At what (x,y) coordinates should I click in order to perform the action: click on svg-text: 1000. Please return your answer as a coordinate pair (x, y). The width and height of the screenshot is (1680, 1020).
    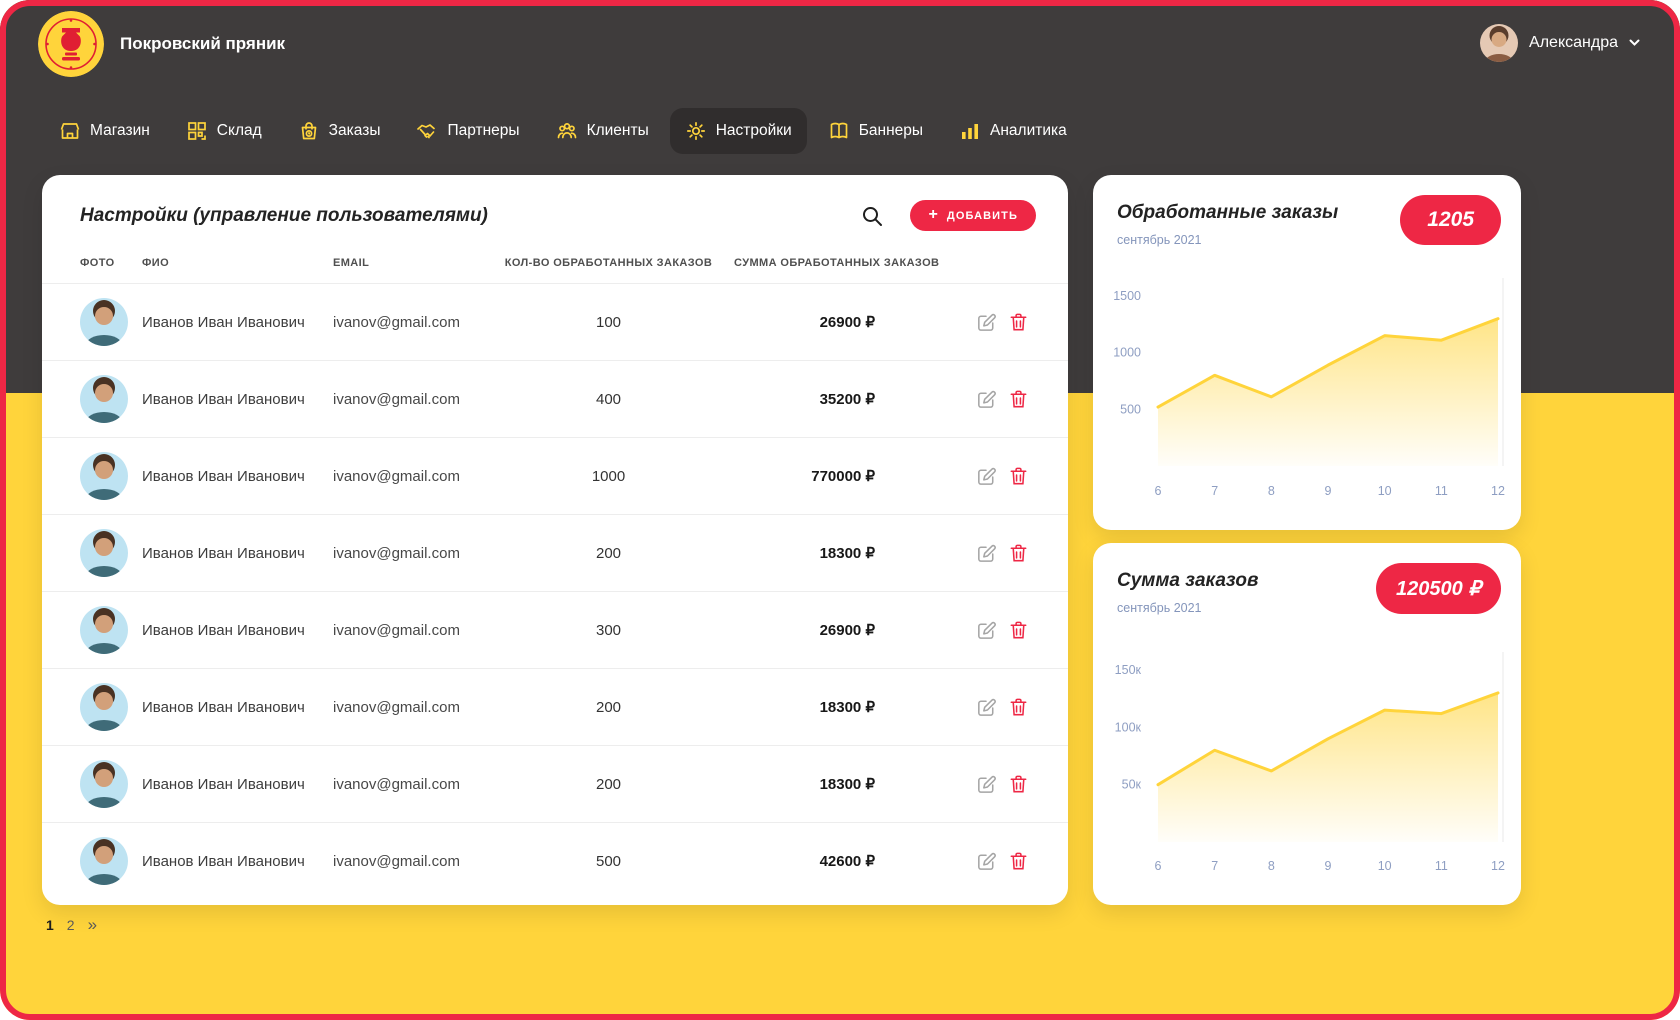
    Looking at the image, I should click on (1127, 353).